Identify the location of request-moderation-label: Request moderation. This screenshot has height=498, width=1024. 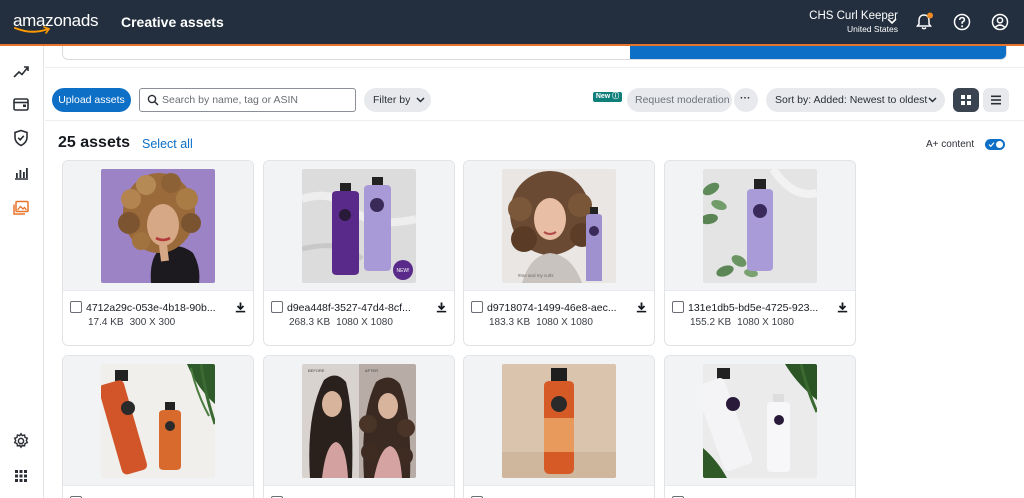
(682, 100).